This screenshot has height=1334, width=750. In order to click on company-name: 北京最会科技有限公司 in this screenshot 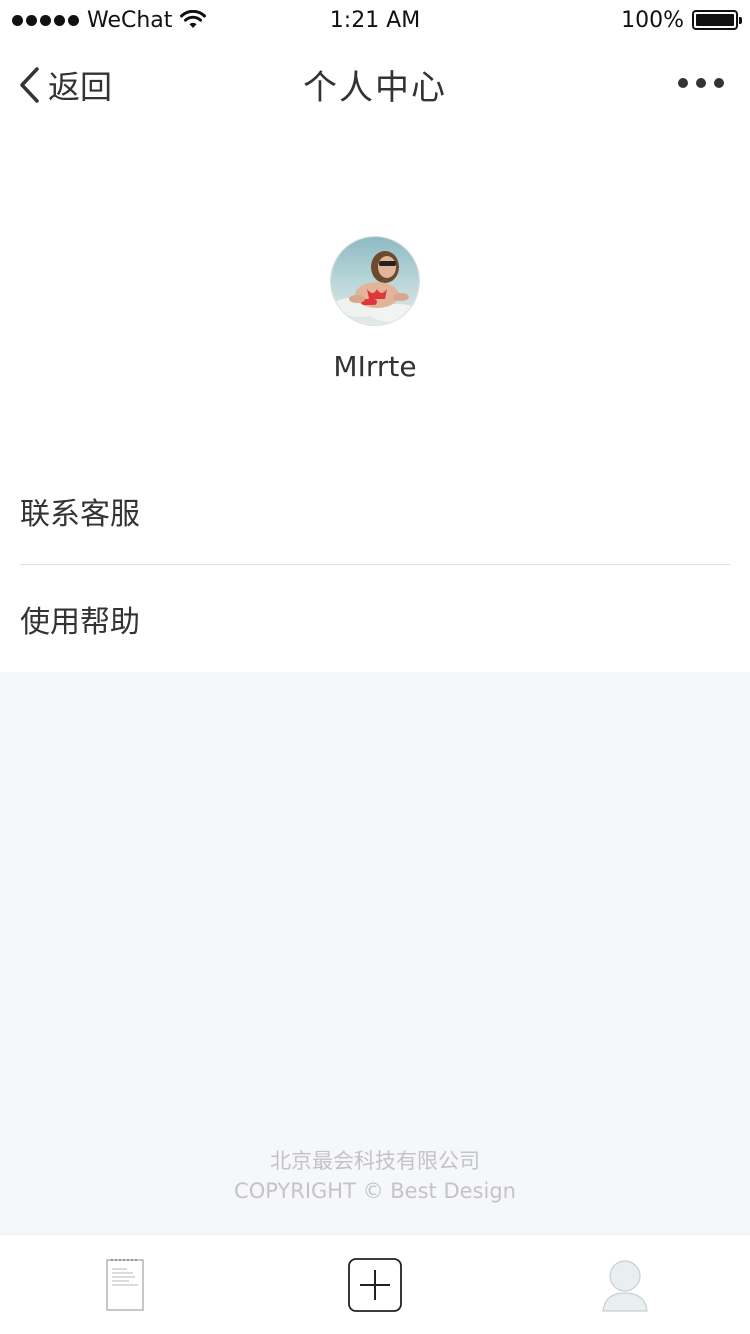, I will do `click(375, 1161)`.